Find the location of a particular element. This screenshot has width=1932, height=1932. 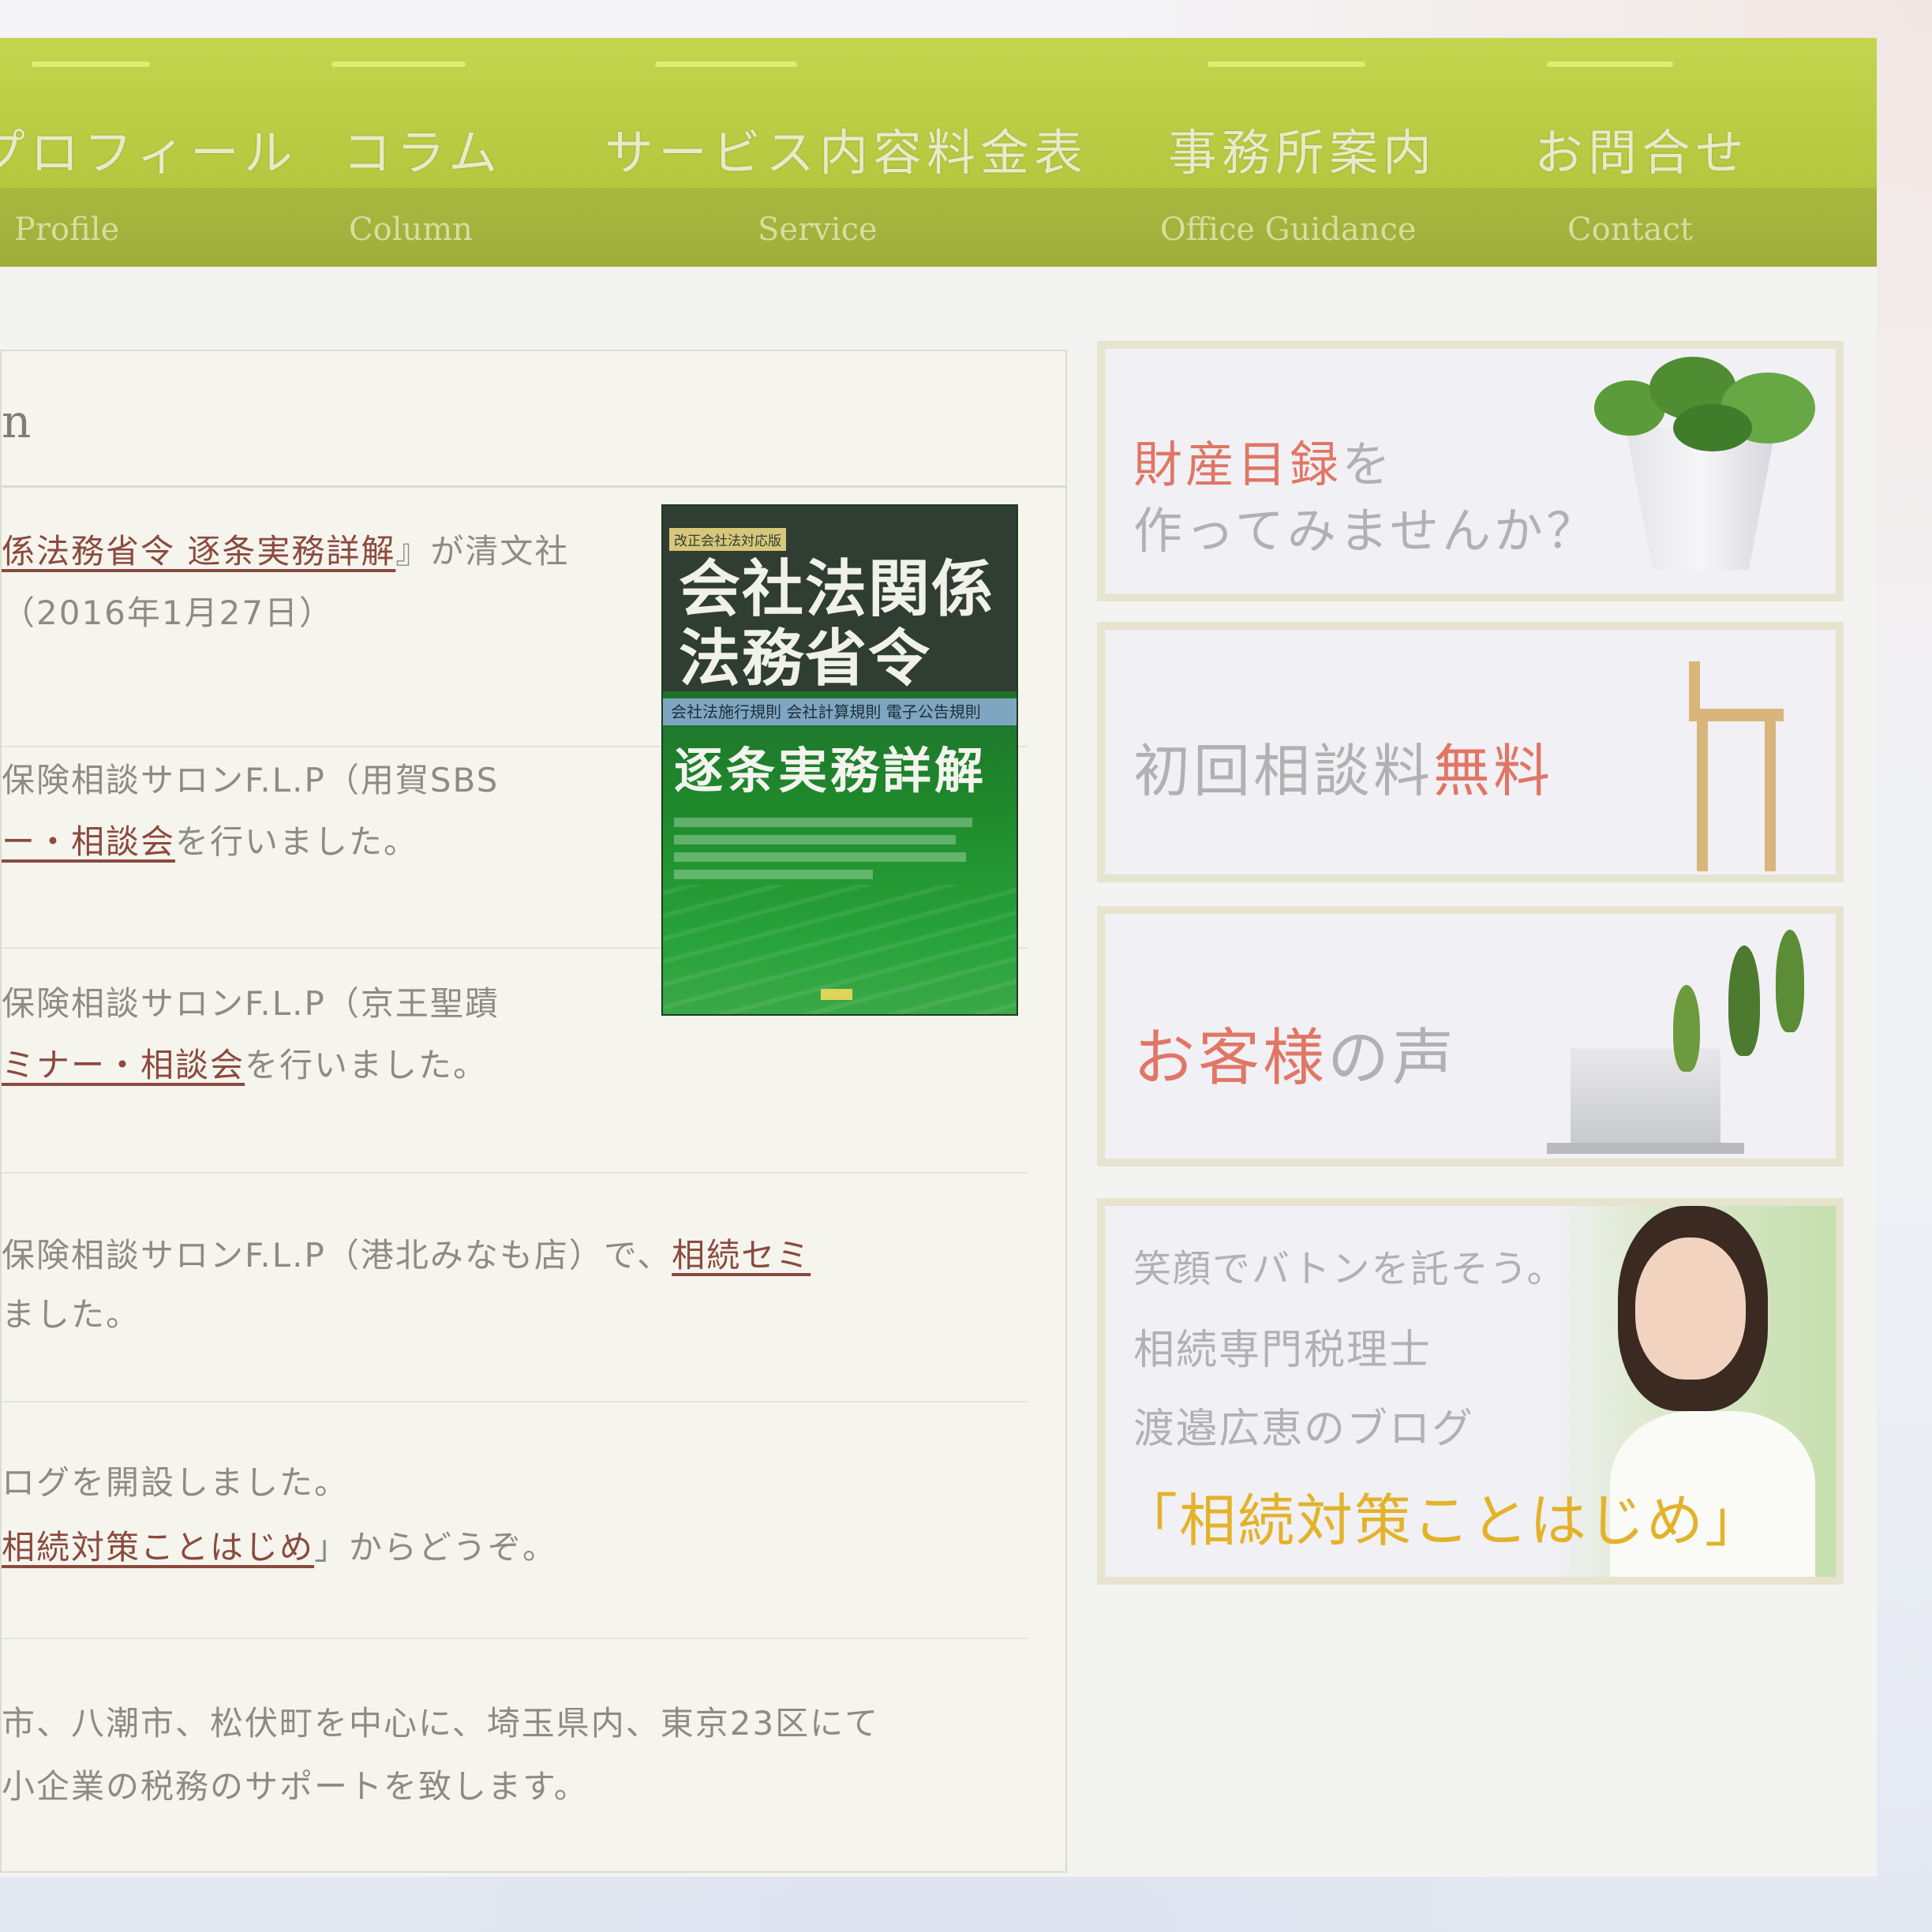

news-text: 」からどうぞ。 is located at coordinates (436, 1547).